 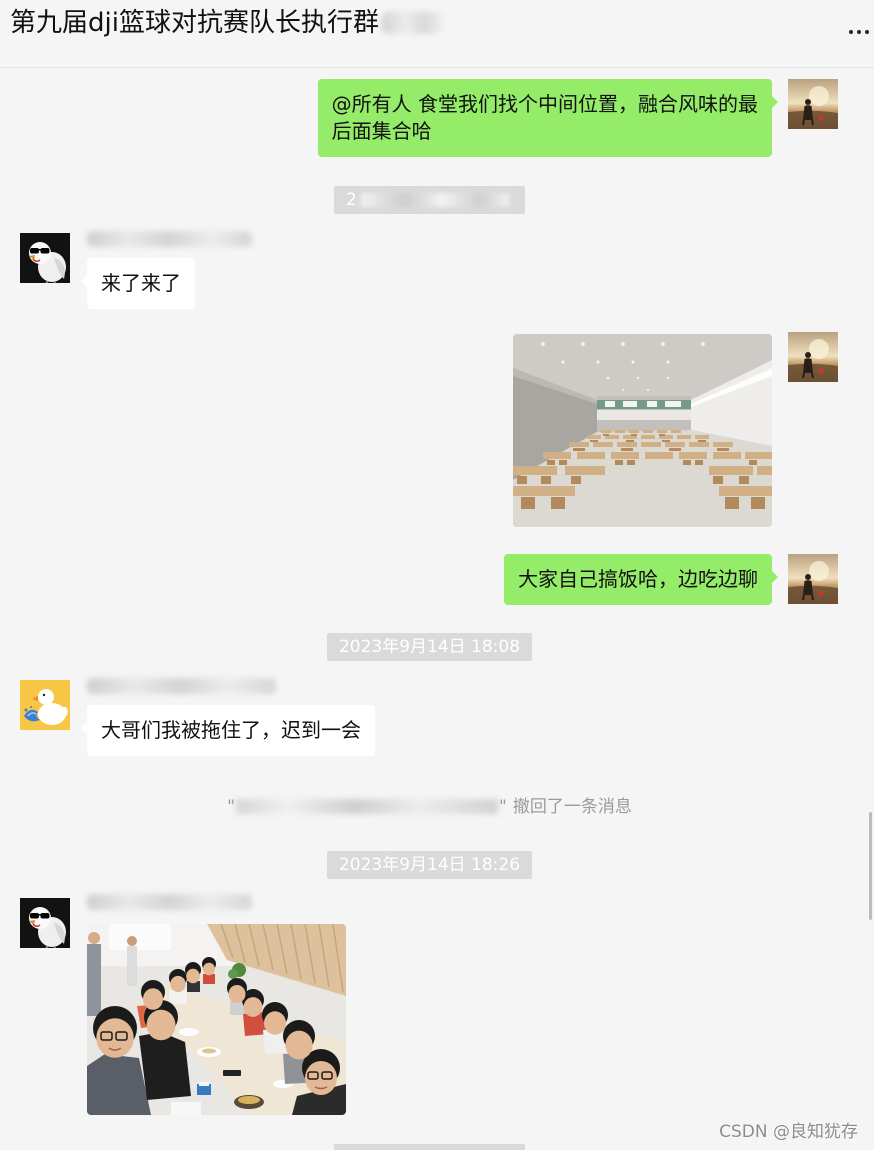 I want to click on timestamp-row: 2, so click(x=429, y=200).